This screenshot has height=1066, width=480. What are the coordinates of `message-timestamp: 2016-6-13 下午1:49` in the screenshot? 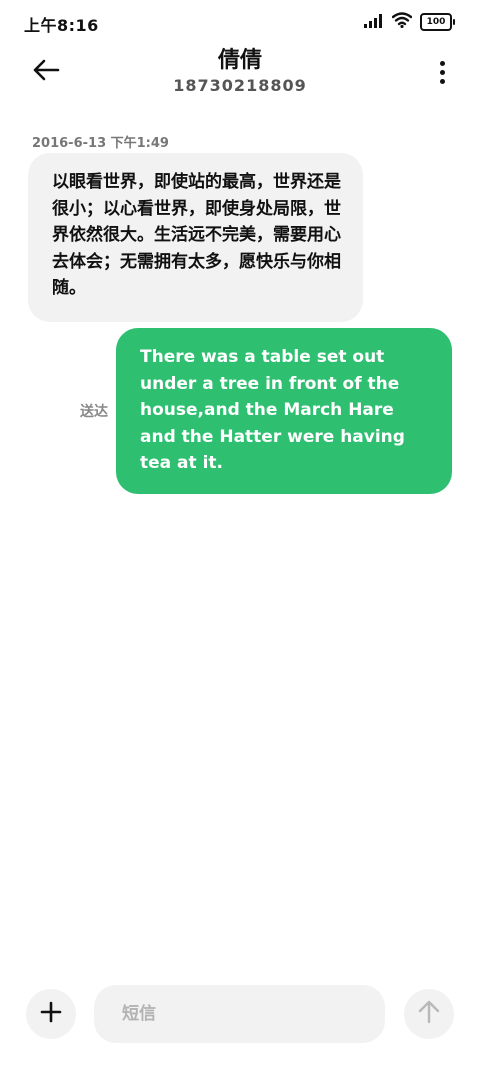 It's located at (100, 143).